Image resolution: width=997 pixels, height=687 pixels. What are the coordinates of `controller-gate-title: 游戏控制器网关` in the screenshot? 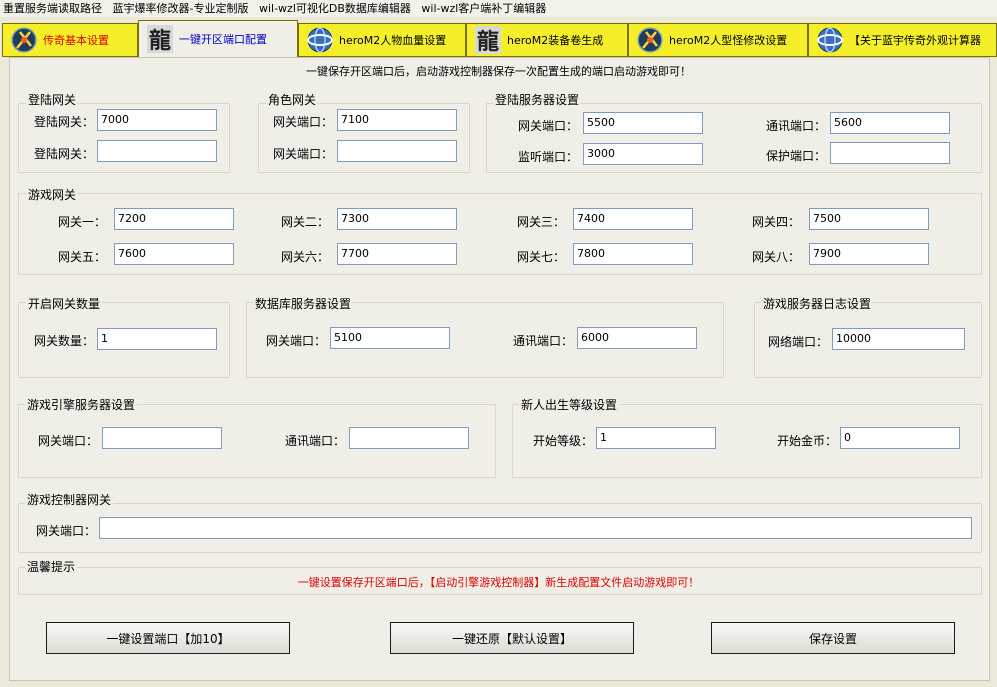 It's located at (69, 499).